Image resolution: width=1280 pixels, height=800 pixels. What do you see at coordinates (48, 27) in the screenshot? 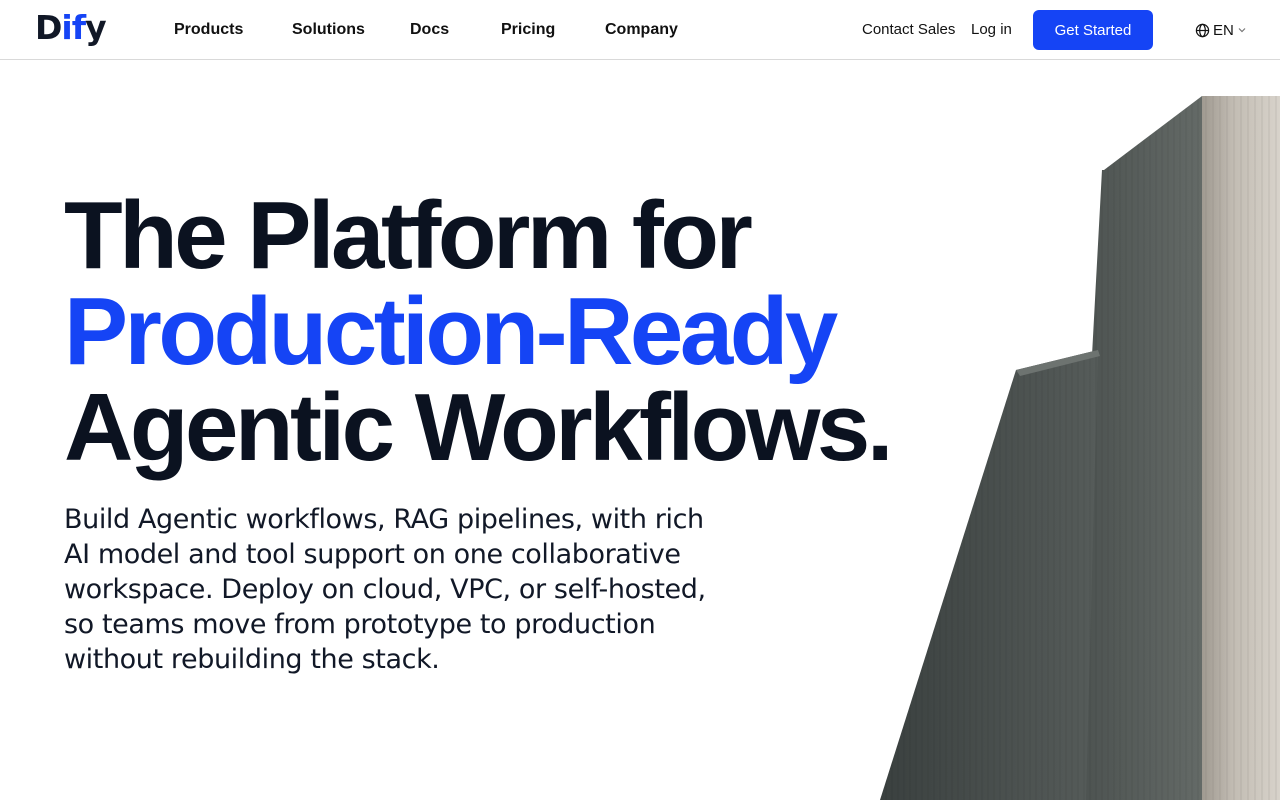
I see `logo-letter-d: D` at bounding box center [48, 27].